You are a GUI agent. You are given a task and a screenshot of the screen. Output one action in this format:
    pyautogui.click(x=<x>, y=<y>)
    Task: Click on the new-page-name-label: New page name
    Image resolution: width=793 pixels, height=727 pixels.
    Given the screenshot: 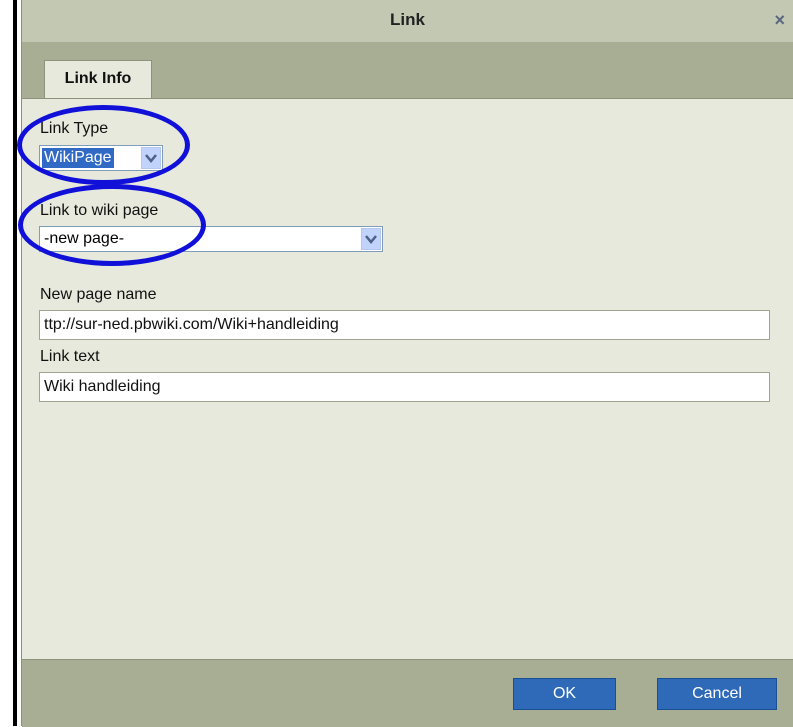 What is the action you would take?
    pyautogui.click(x=98, y=294)
    